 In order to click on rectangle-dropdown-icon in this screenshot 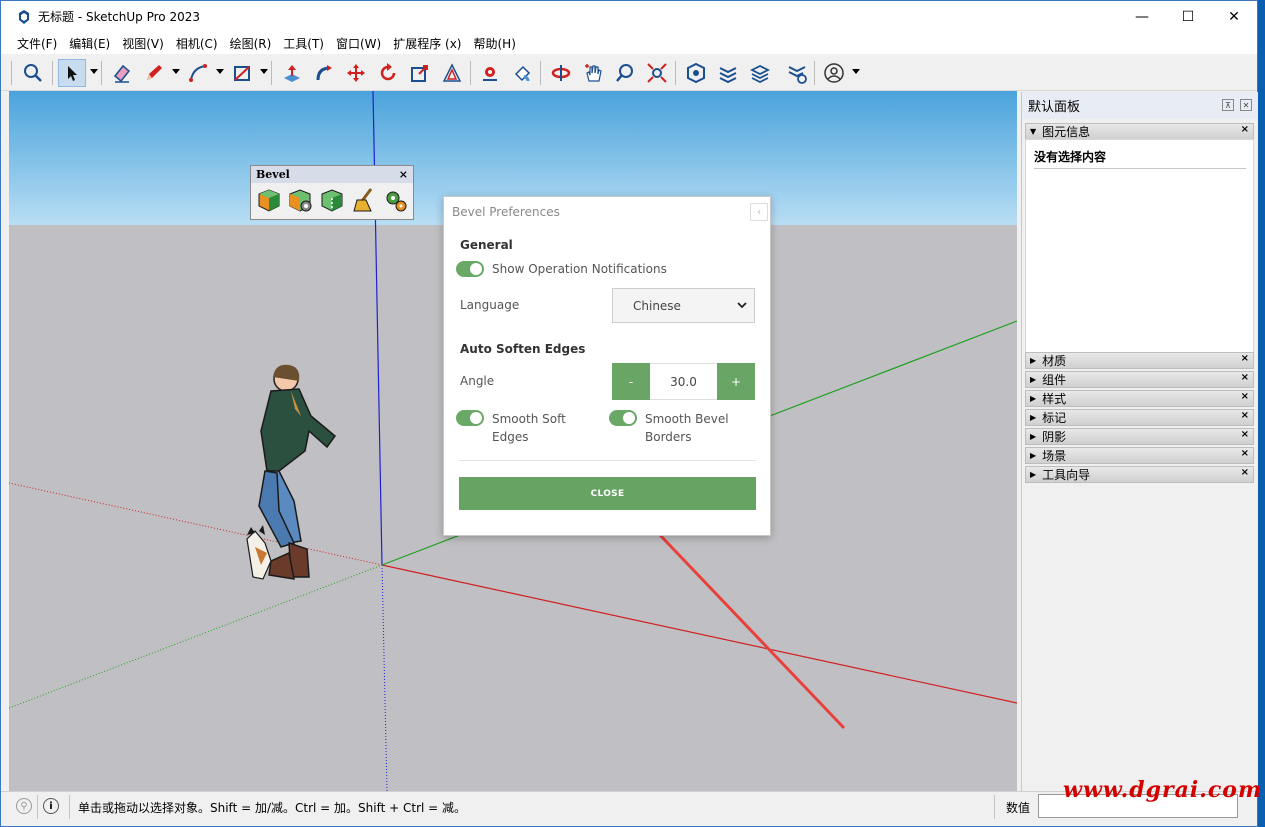, I will do `click(264, 71)`.